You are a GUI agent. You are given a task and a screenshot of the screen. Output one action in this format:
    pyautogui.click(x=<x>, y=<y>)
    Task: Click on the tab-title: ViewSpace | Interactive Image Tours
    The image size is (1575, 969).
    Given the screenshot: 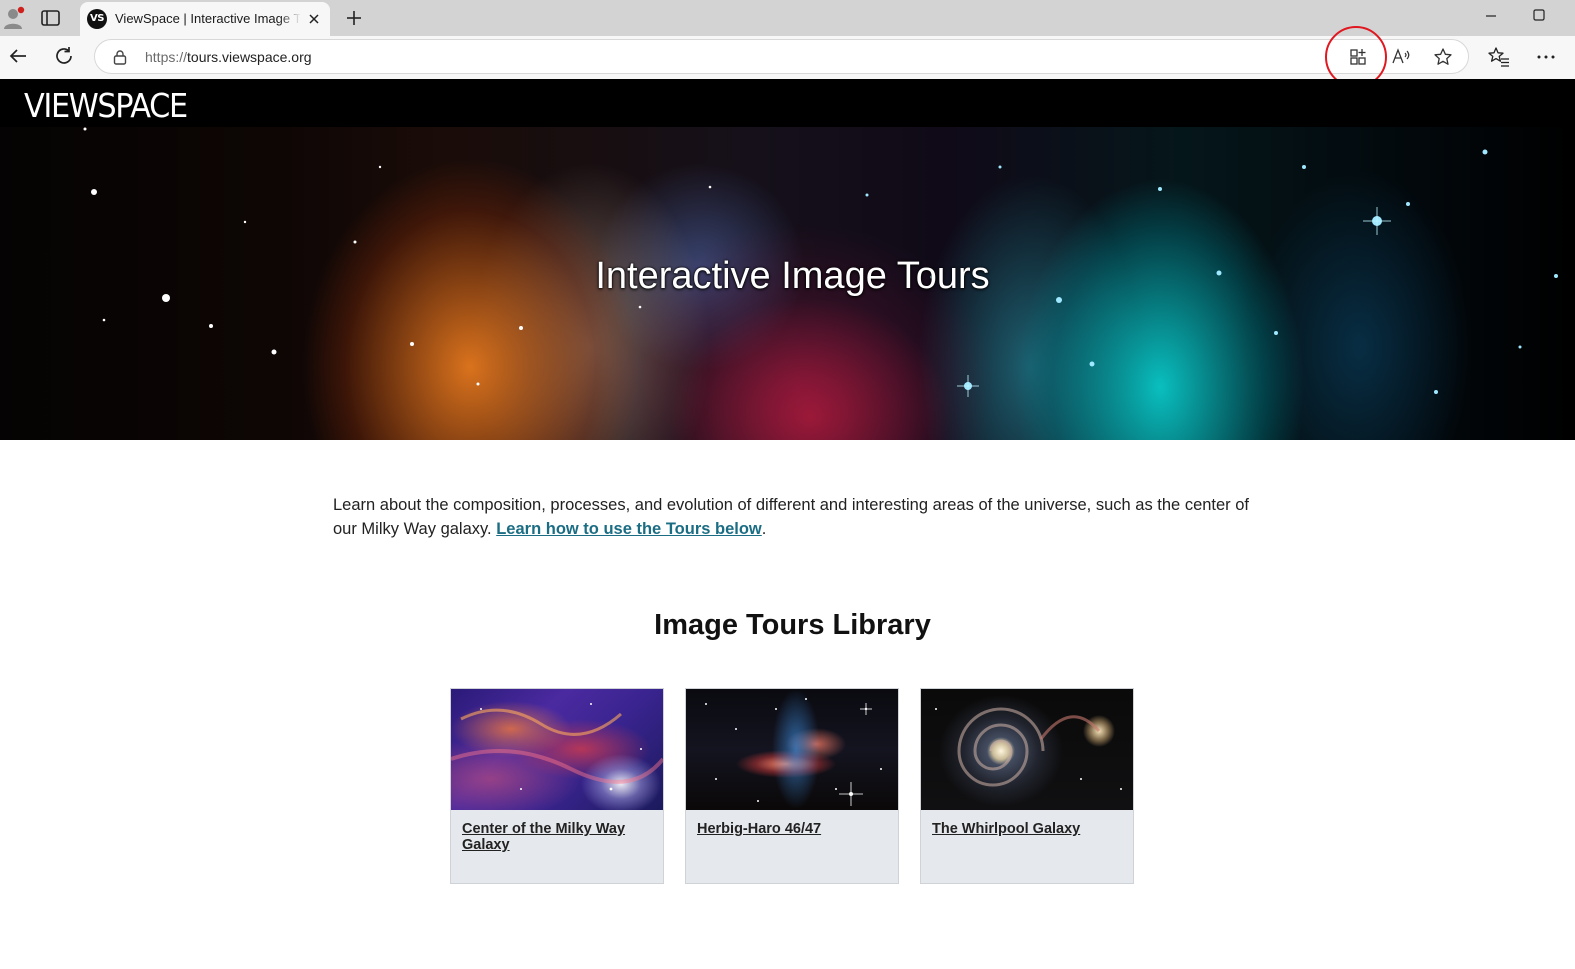 What is the action you would take?
    pyautogui.click(x=208, y=18)
    